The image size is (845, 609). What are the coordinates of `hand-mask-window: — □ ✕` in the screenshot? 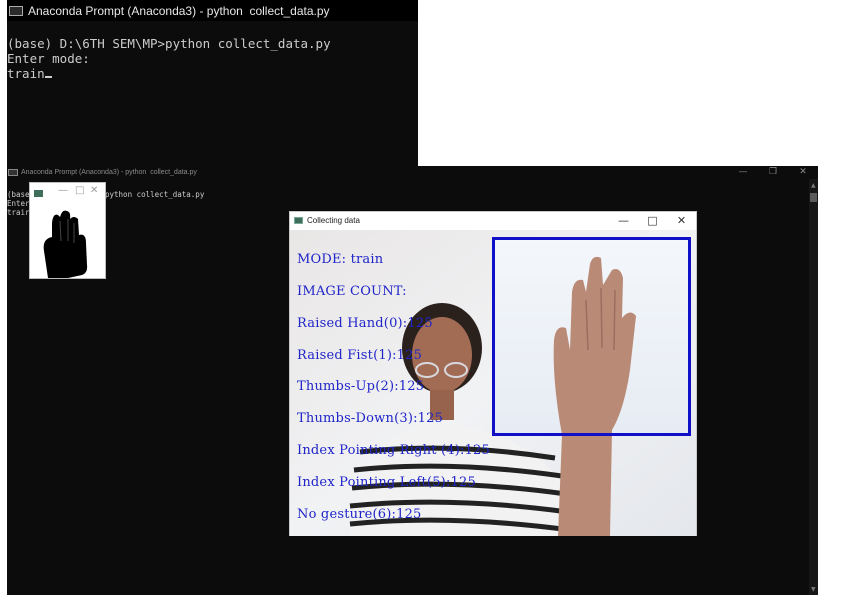 It's located at (67, 230).